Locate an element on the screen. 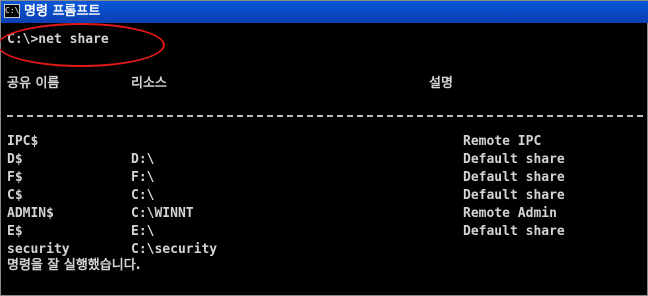  share-name: E$ is located at coordinates (15, 231).